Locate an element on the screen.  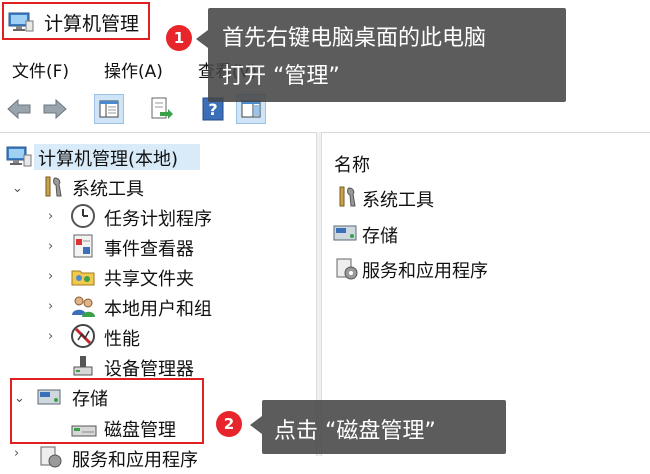
performance-icon is located at coordinates (83, 336).